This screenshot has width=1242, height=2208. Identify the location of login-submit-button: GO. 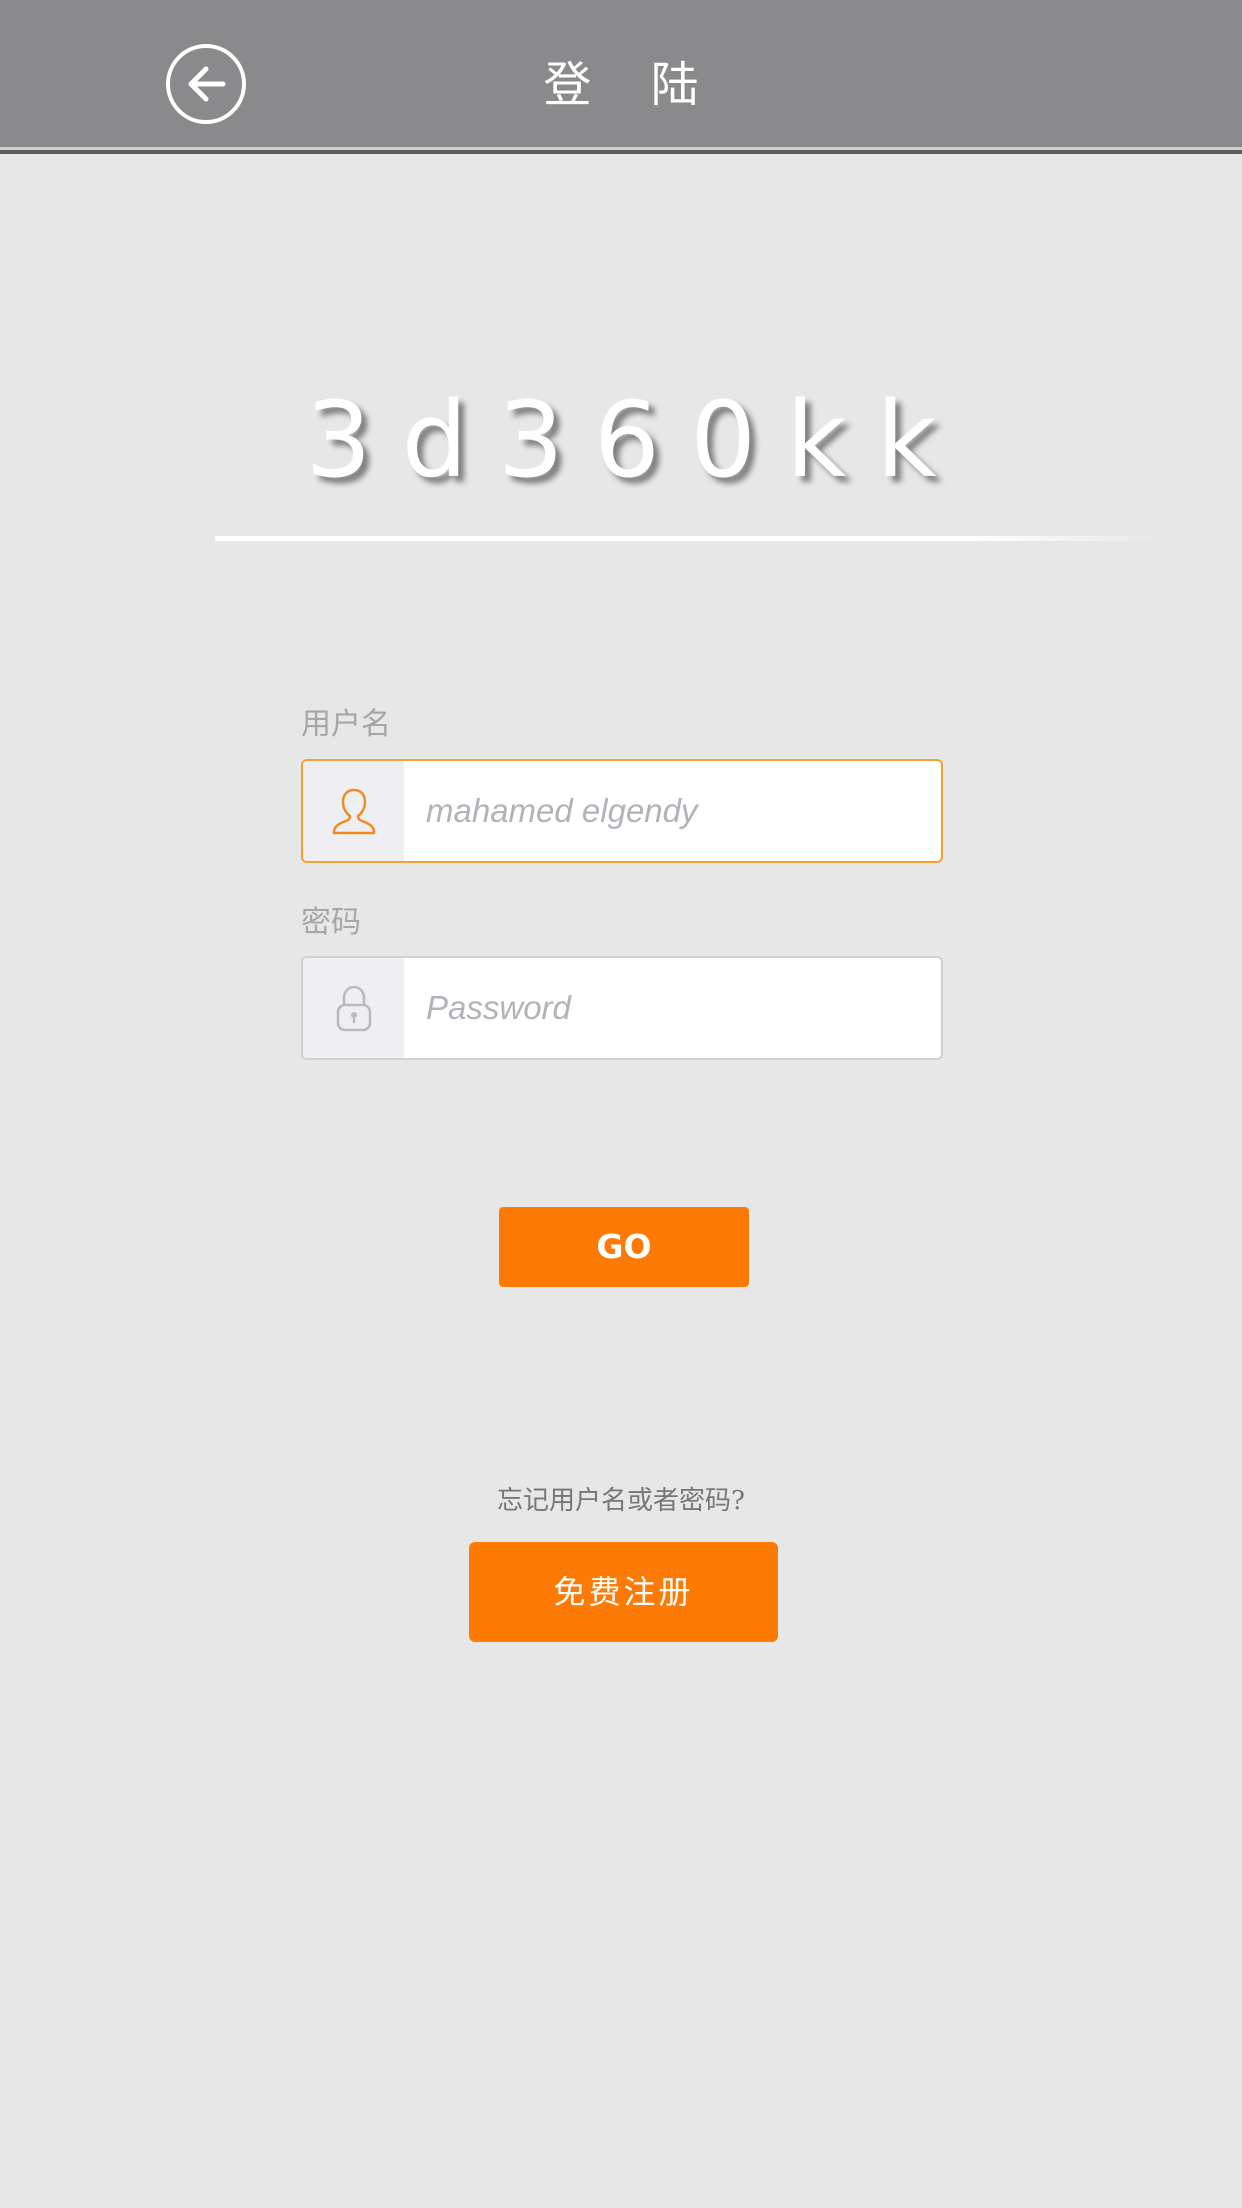
(624, 1247).